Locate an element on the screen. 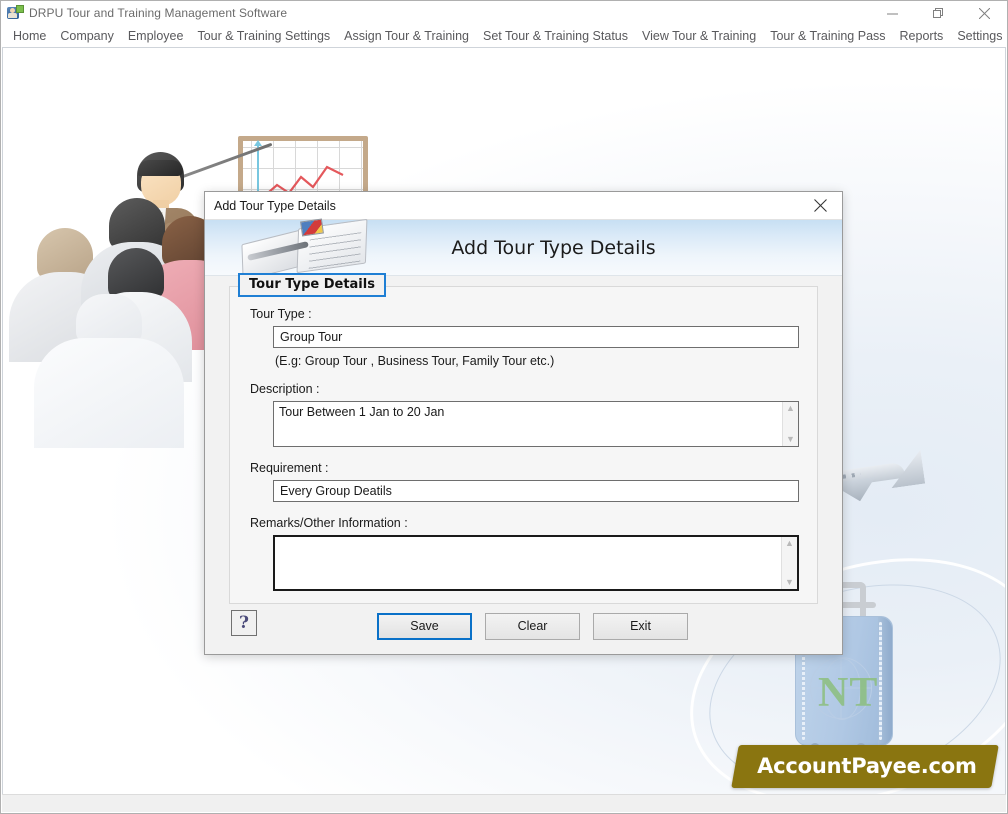 The height and width of the screenshot is (814, 1008). audience-figure is located at coordinates (109, 384).